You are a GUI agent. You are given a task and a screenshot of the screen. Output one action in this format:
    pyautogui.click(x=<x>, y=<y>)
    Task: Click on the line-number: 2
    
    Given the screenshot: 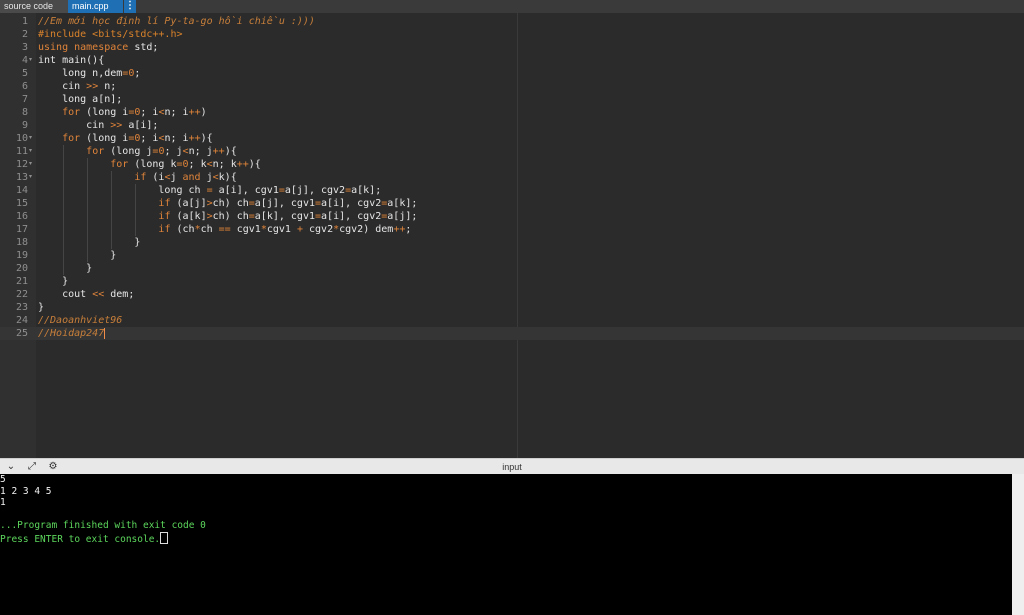 What is the action you would take?
    pyautogui.click(x=24, y=34)
    